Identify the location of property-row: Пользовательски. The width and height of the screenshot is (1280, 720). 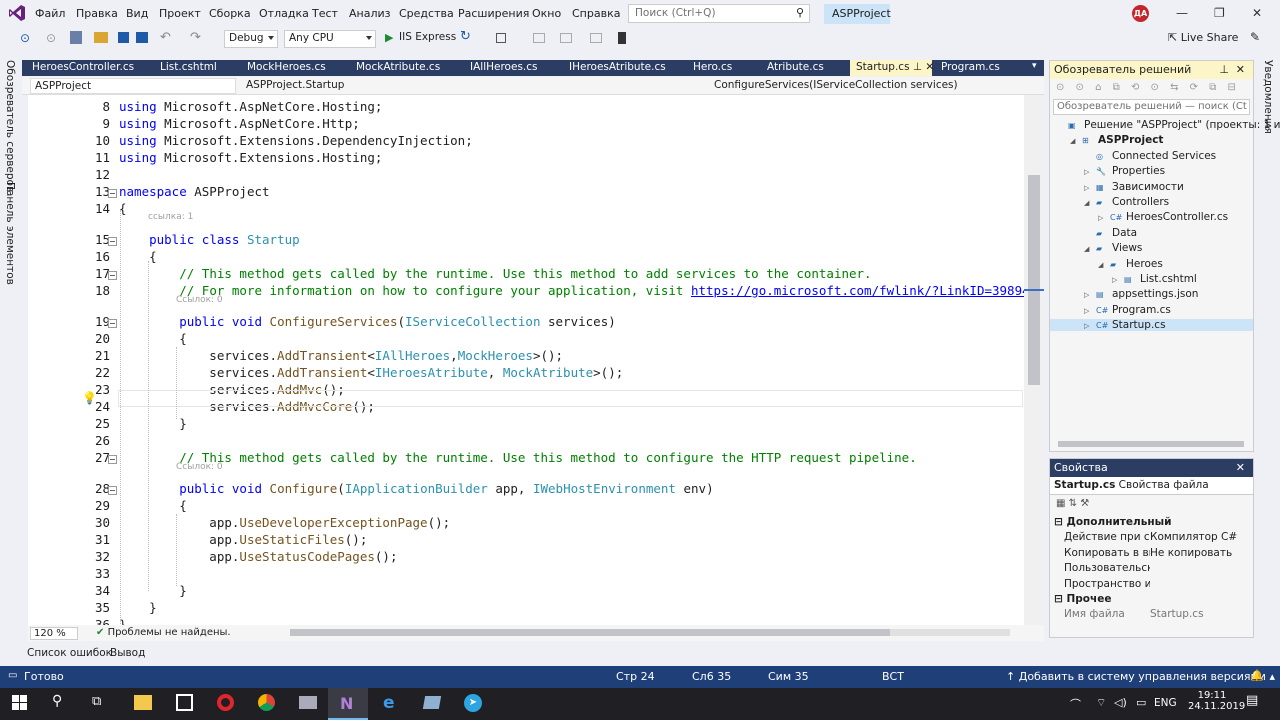
(1152, 568).